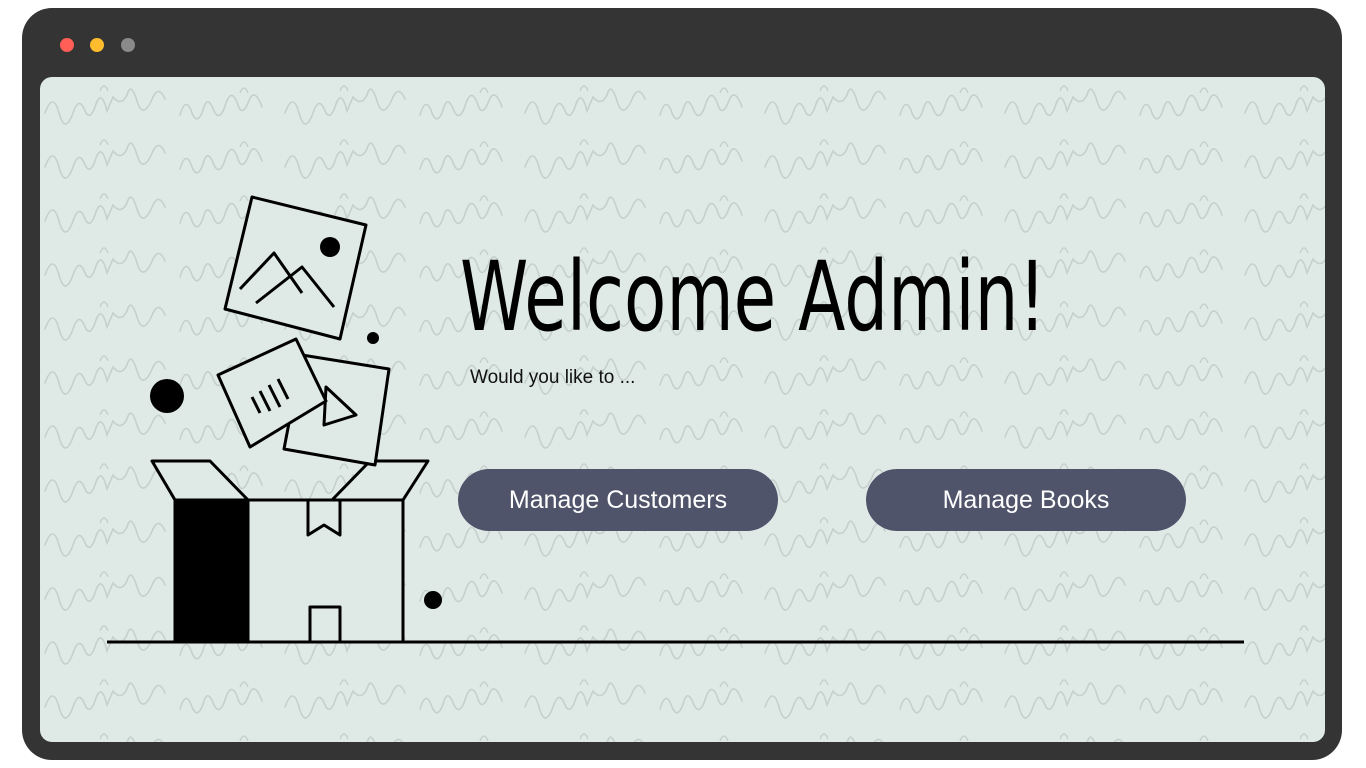 This screenshot has width=1366, height=768. What do you see at coordinates (97, 45) in the screenshot?
I see `minimize-dot` at bounding box center [97, 45].